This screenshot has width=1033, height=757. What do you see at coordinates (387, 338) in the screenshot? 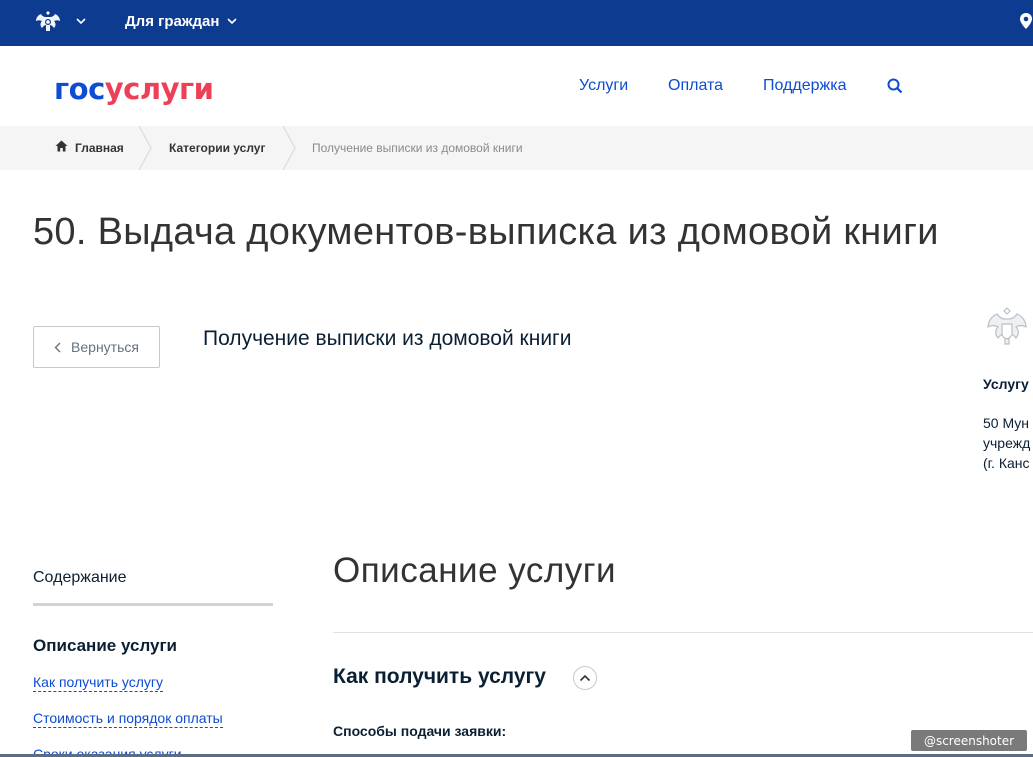
I see `service-name: Получение выписки из домовой книги` at bounding box center [387, 338].